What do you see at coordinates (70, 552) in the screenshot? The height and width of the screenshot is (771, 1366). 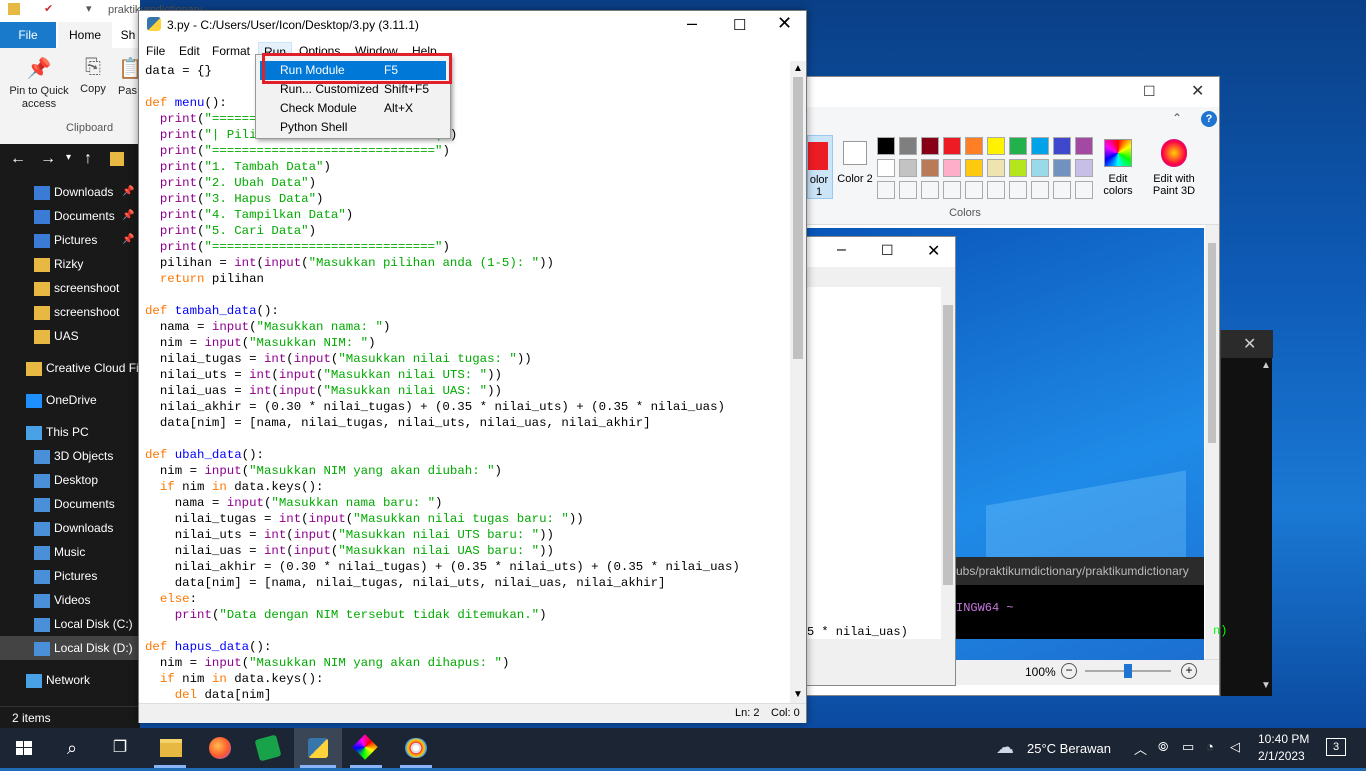 I see `nav-item-pc-4: Music` at bounding box center [70, 552].